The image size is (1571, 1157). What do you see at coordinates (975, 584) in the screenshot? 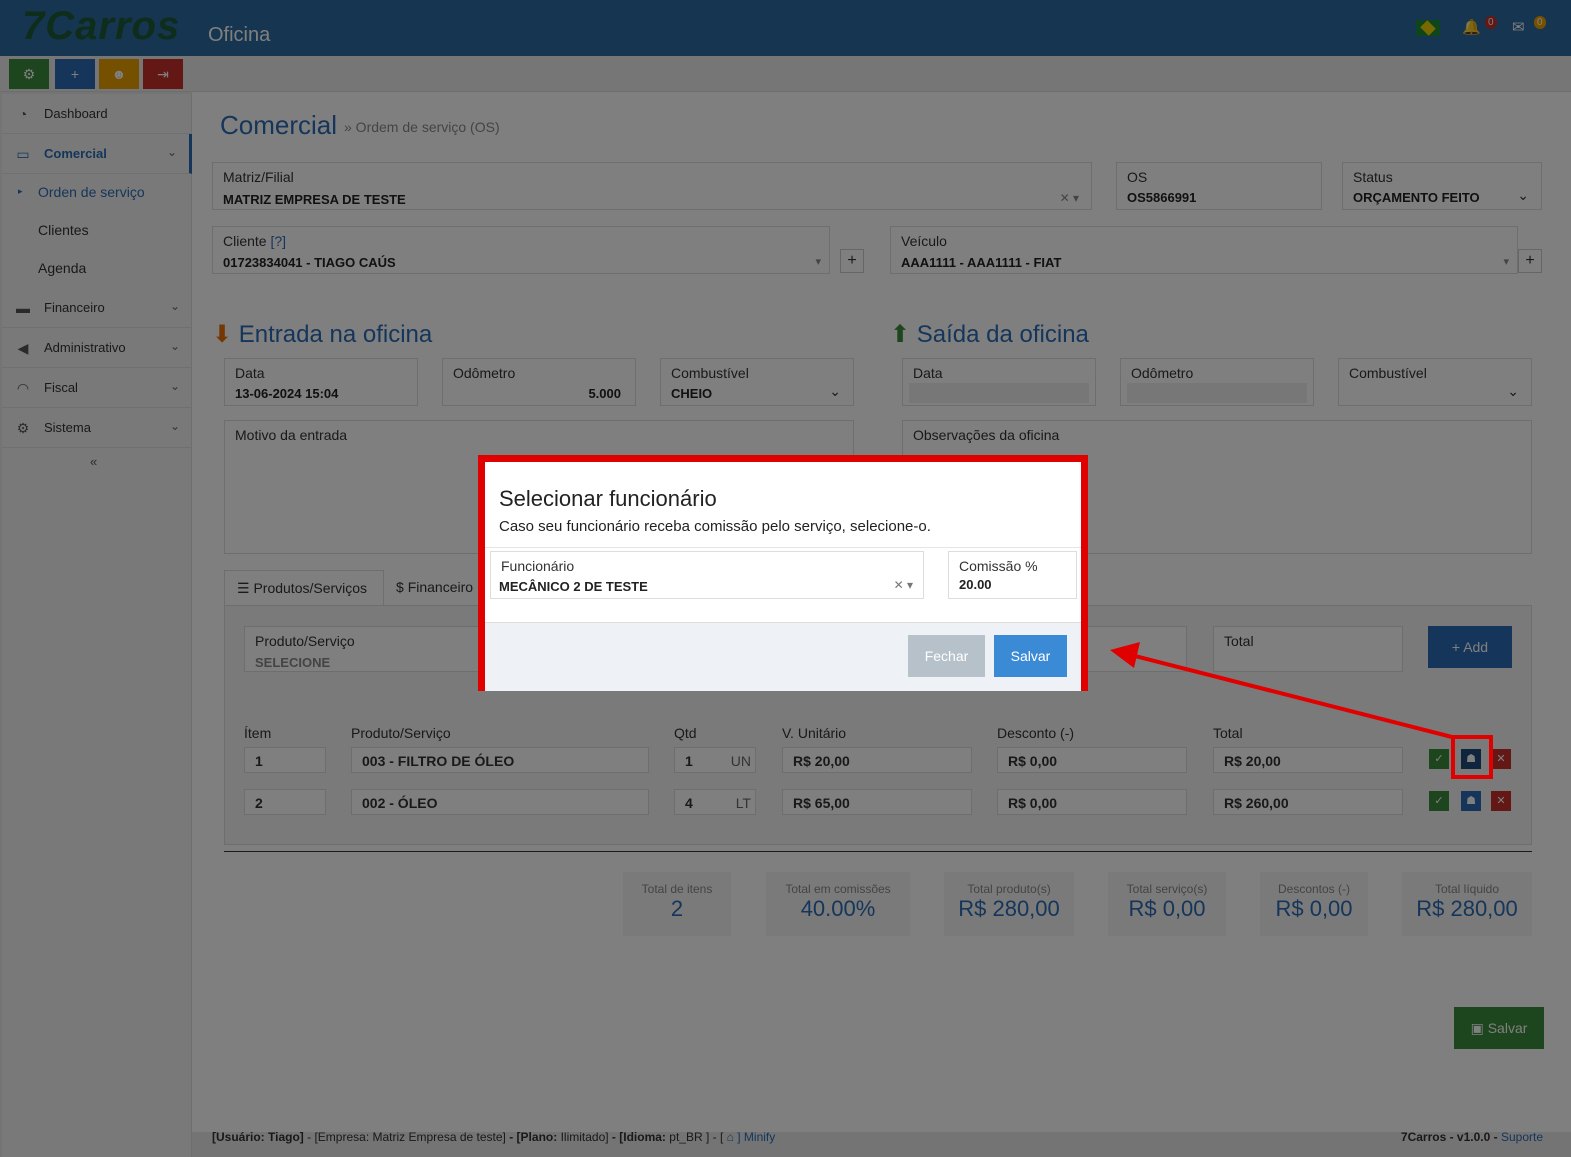
I see `field-value: 20.00` at bounding box center [975, 584].